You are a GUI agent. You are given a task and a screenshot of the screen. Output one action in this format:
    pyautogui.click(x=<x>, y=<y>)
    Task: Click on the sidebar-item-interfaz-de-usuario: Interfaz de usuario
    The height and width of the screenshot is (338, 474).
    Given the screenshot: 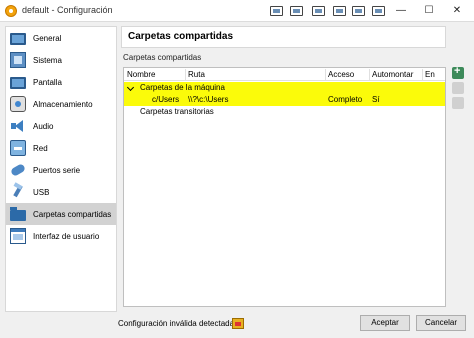 What is the action you would take?
    pyautogui.click(x=61, y=236)
    